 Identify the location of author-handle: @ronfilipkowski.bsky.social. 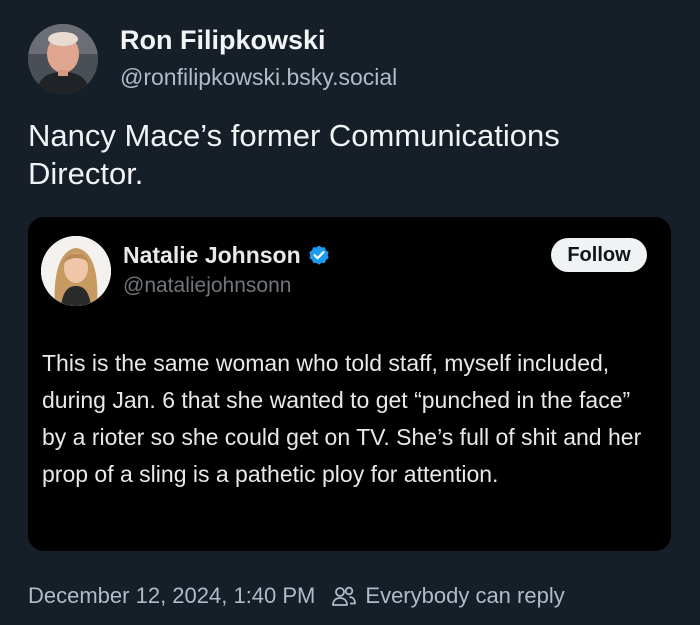
(258, 77).